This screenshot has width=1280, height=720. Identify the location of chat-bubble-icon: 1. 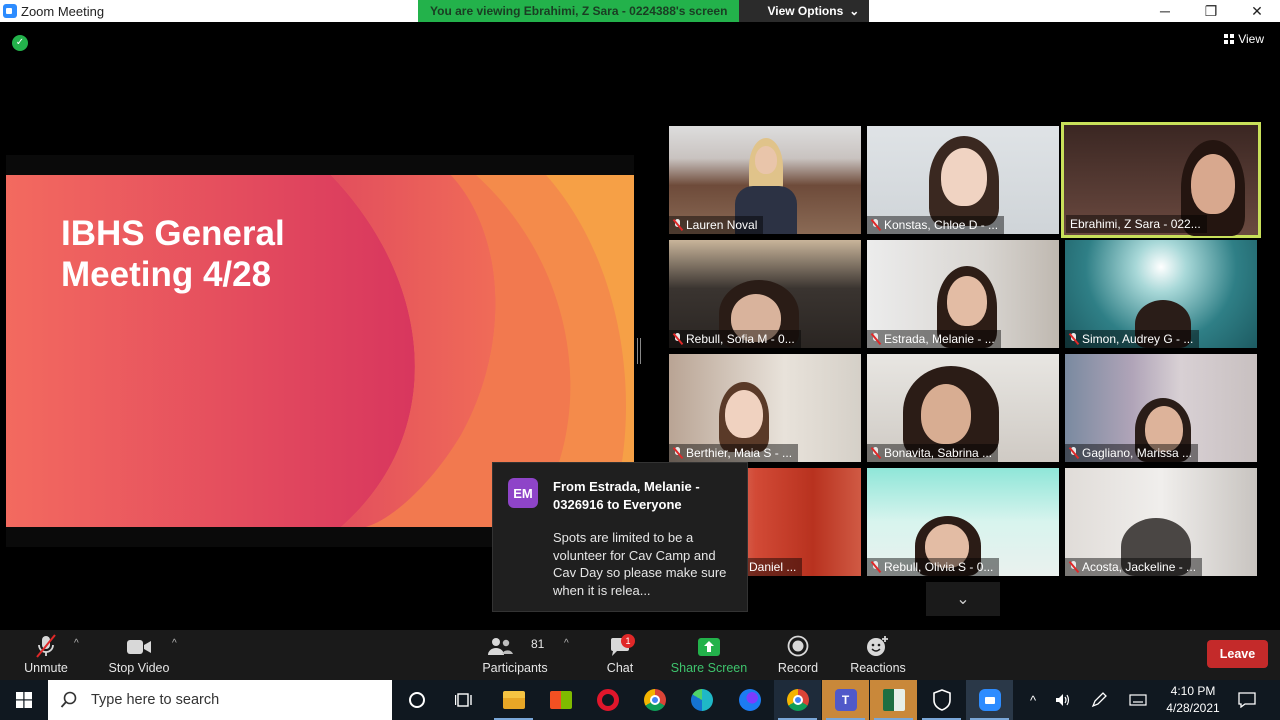
(622, 645).